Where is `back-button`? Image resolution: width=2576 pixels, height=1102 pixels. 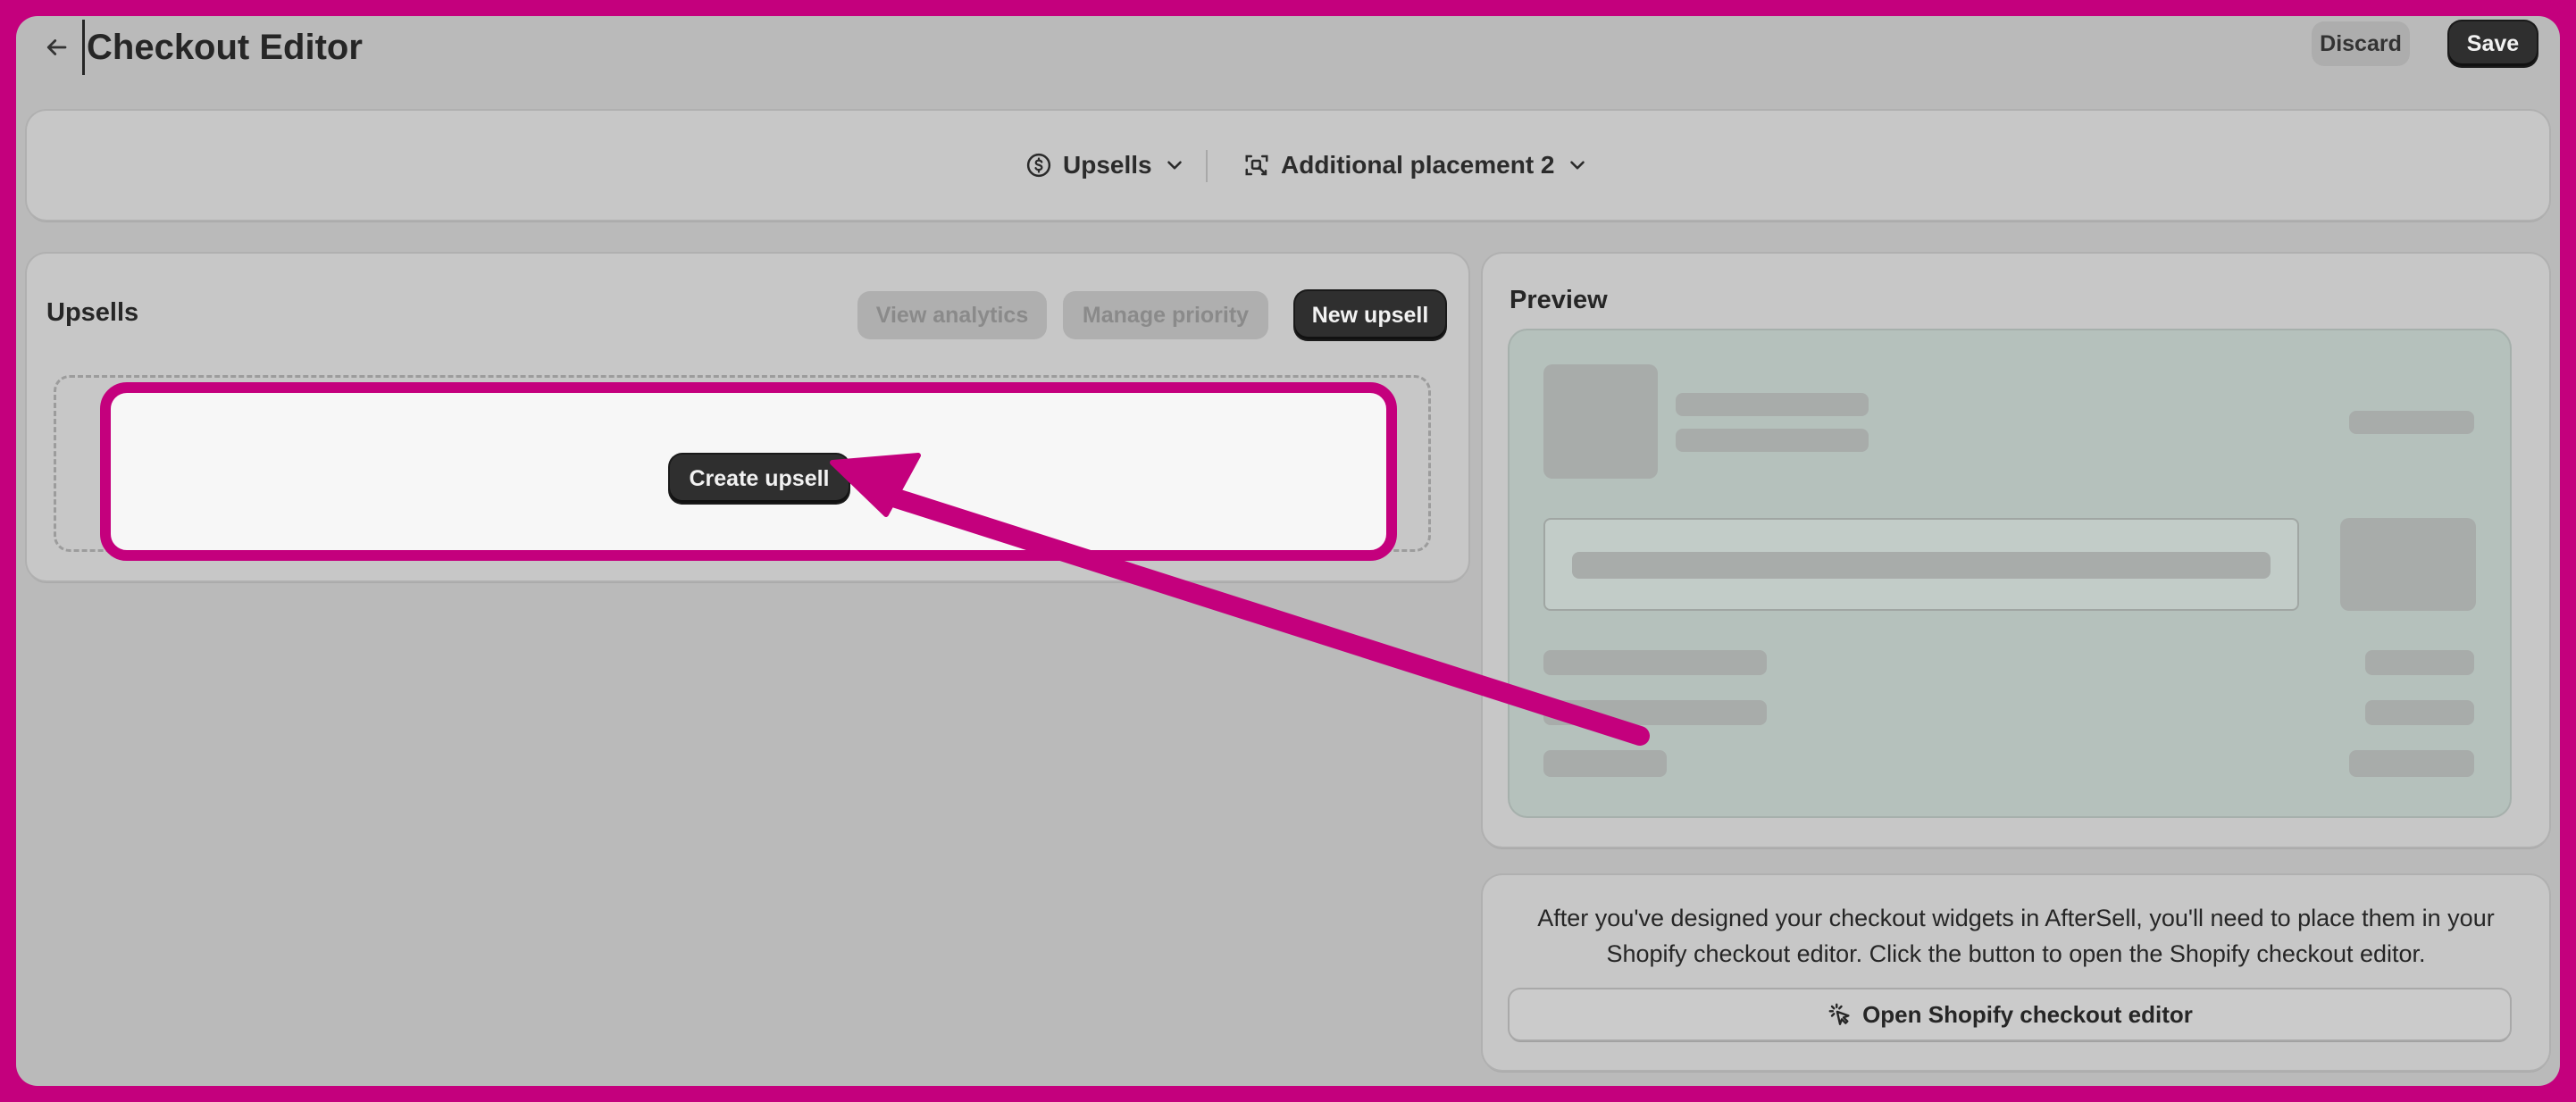 back-button is located at coordinates (57, 47).